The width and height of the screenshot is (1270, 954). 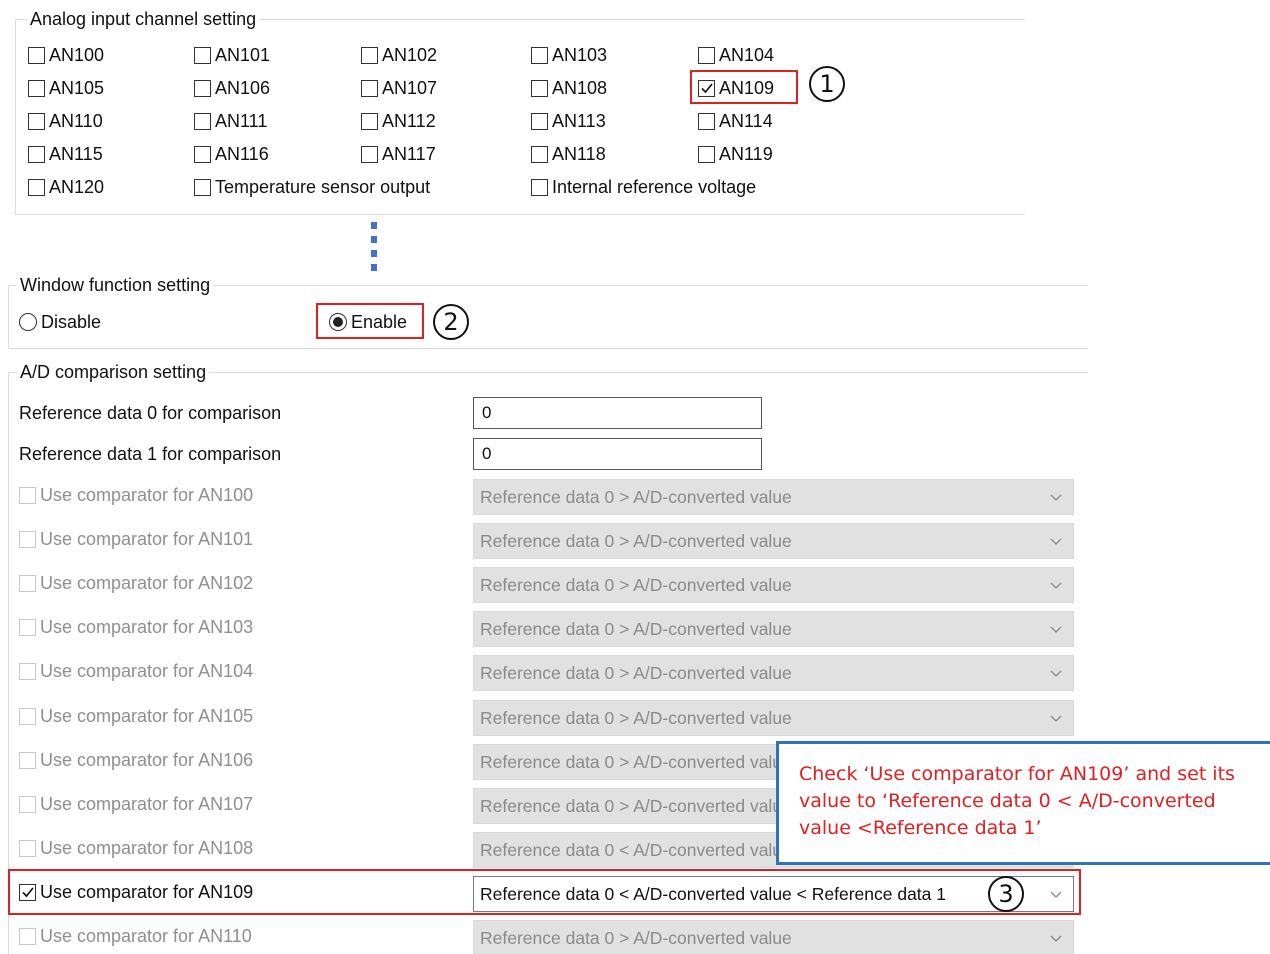 I want to click on highlight-an109-row, so click(x=544, y=892).